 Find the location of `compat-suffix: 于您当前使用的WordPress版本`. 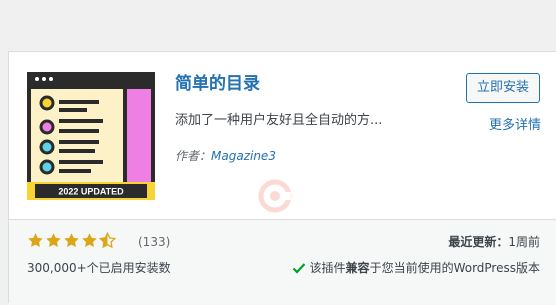

compat-suffix: 于您当前使用的WordPress版本 is located at coordinates (454, 268).